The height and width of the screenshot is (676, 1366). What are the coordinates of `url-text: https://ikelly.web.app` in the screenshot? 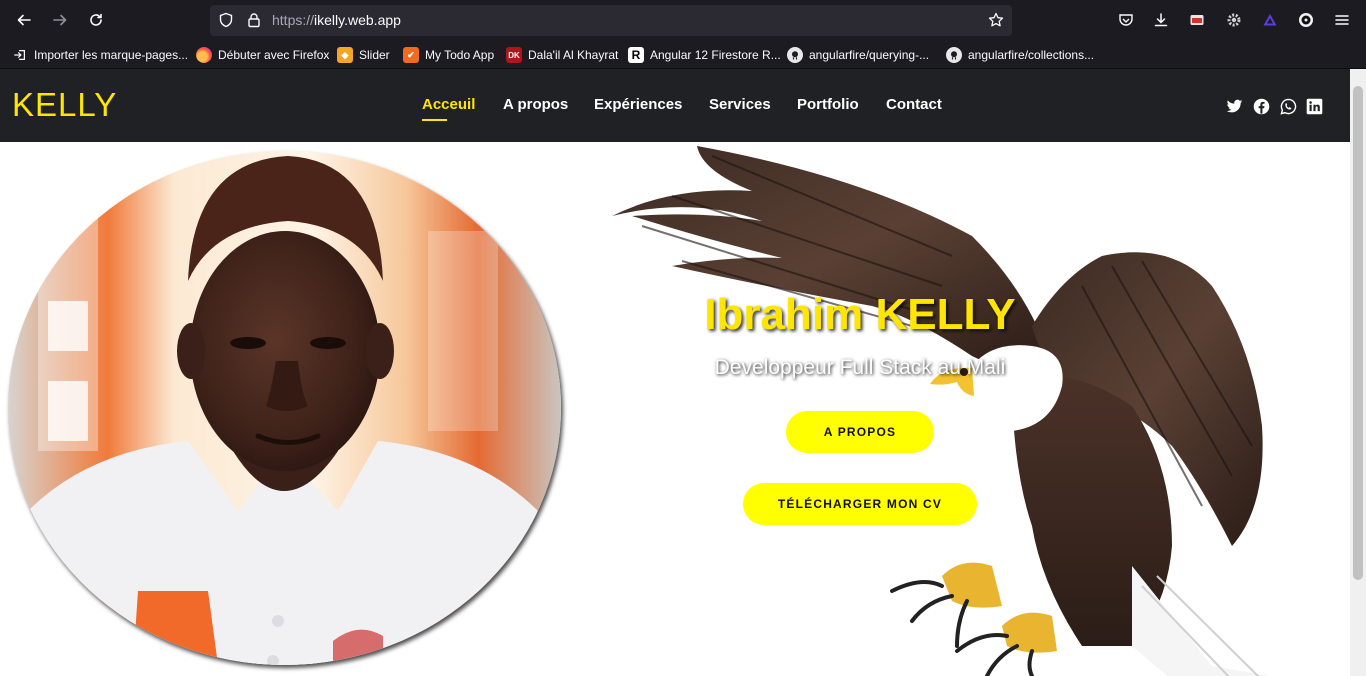 It's located at (336, 20).